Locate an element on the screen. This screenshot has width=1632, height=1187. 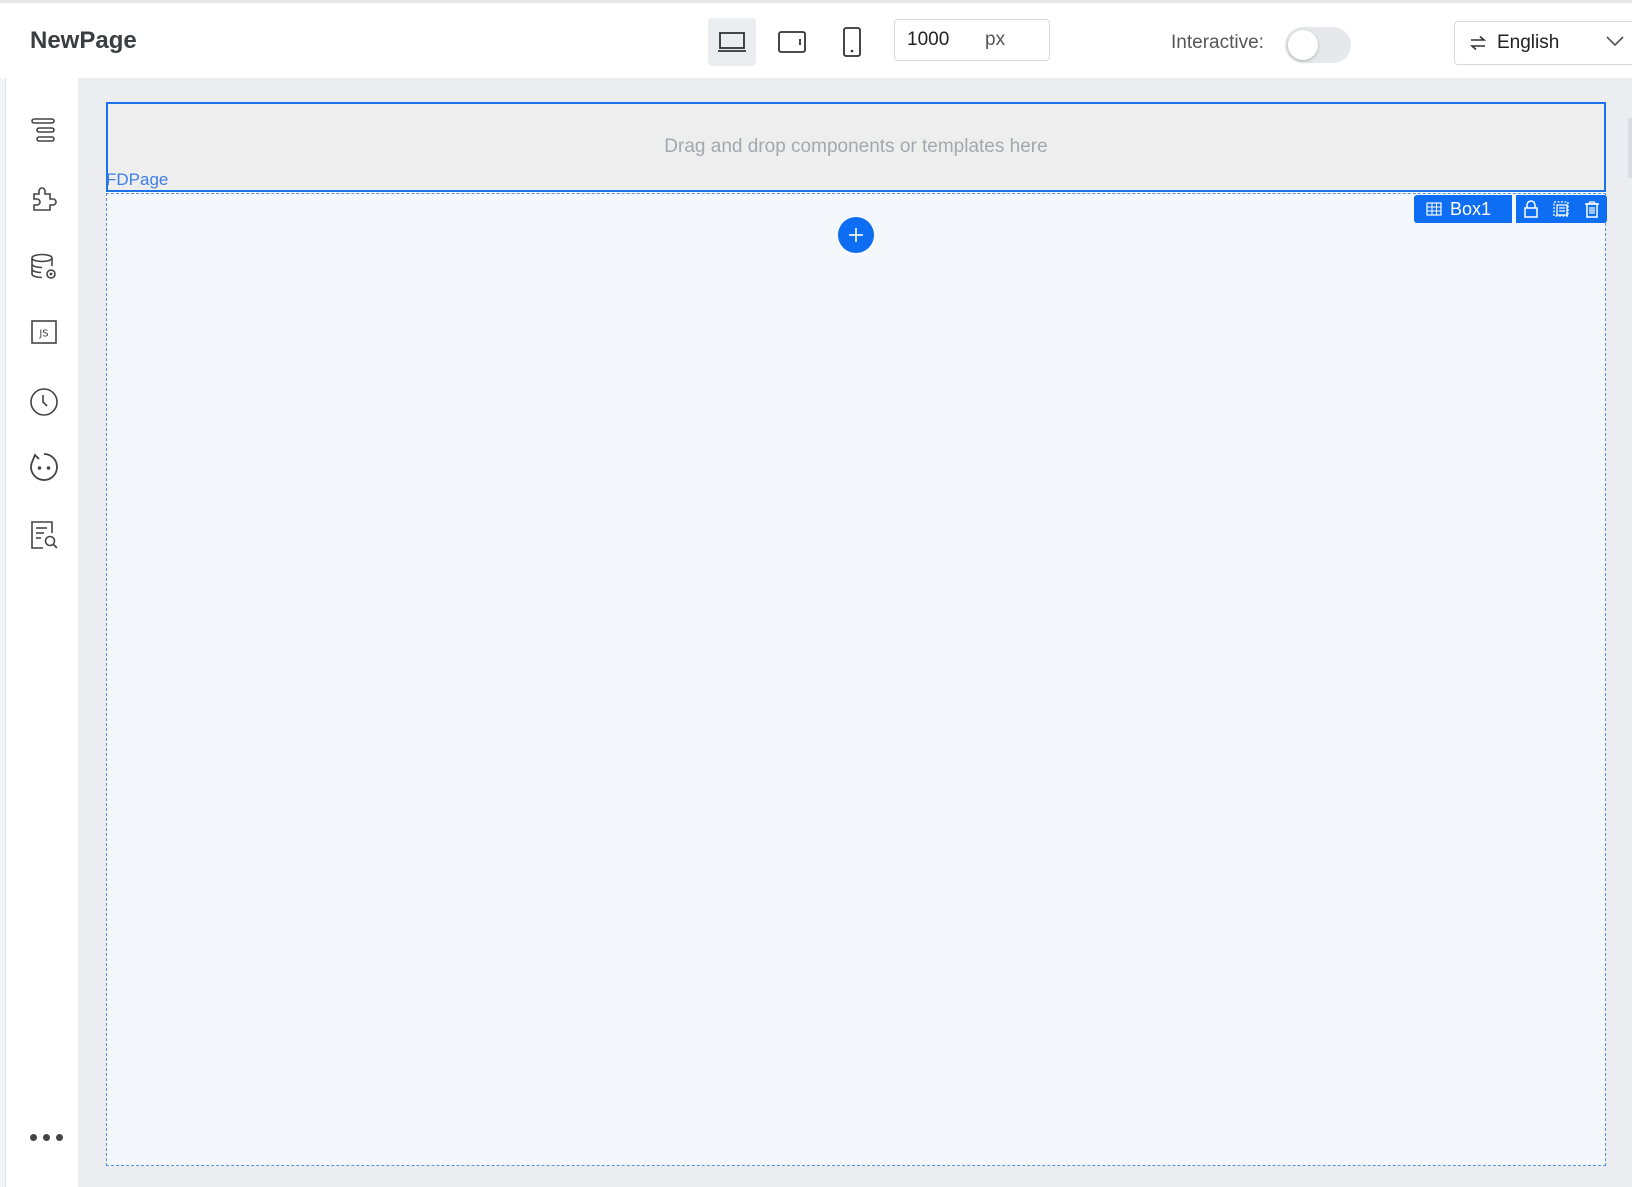
svg-text: JS is located at coordinates (43, 334).